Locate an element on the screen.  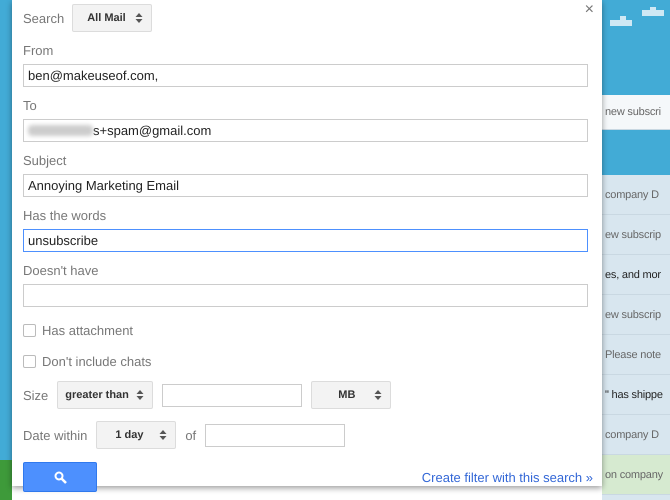
field-label: Subject is located at coordinates (45, 160).